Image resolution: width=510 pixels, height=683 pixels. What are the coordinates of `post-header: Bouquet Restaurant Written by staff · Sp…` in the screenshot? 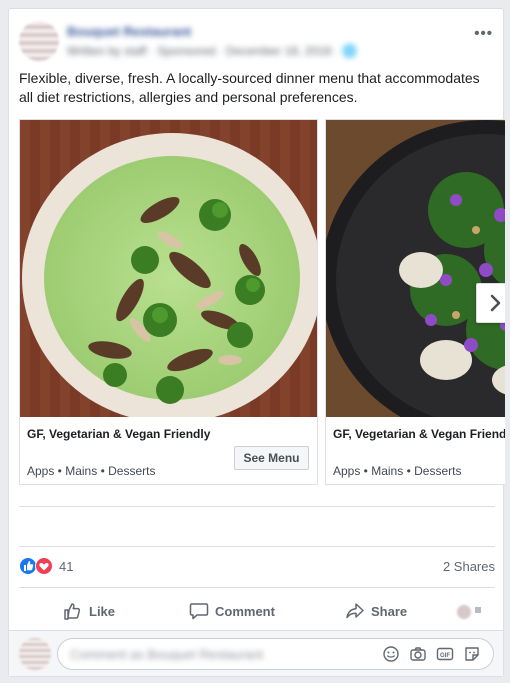 It's located at (257, 41).